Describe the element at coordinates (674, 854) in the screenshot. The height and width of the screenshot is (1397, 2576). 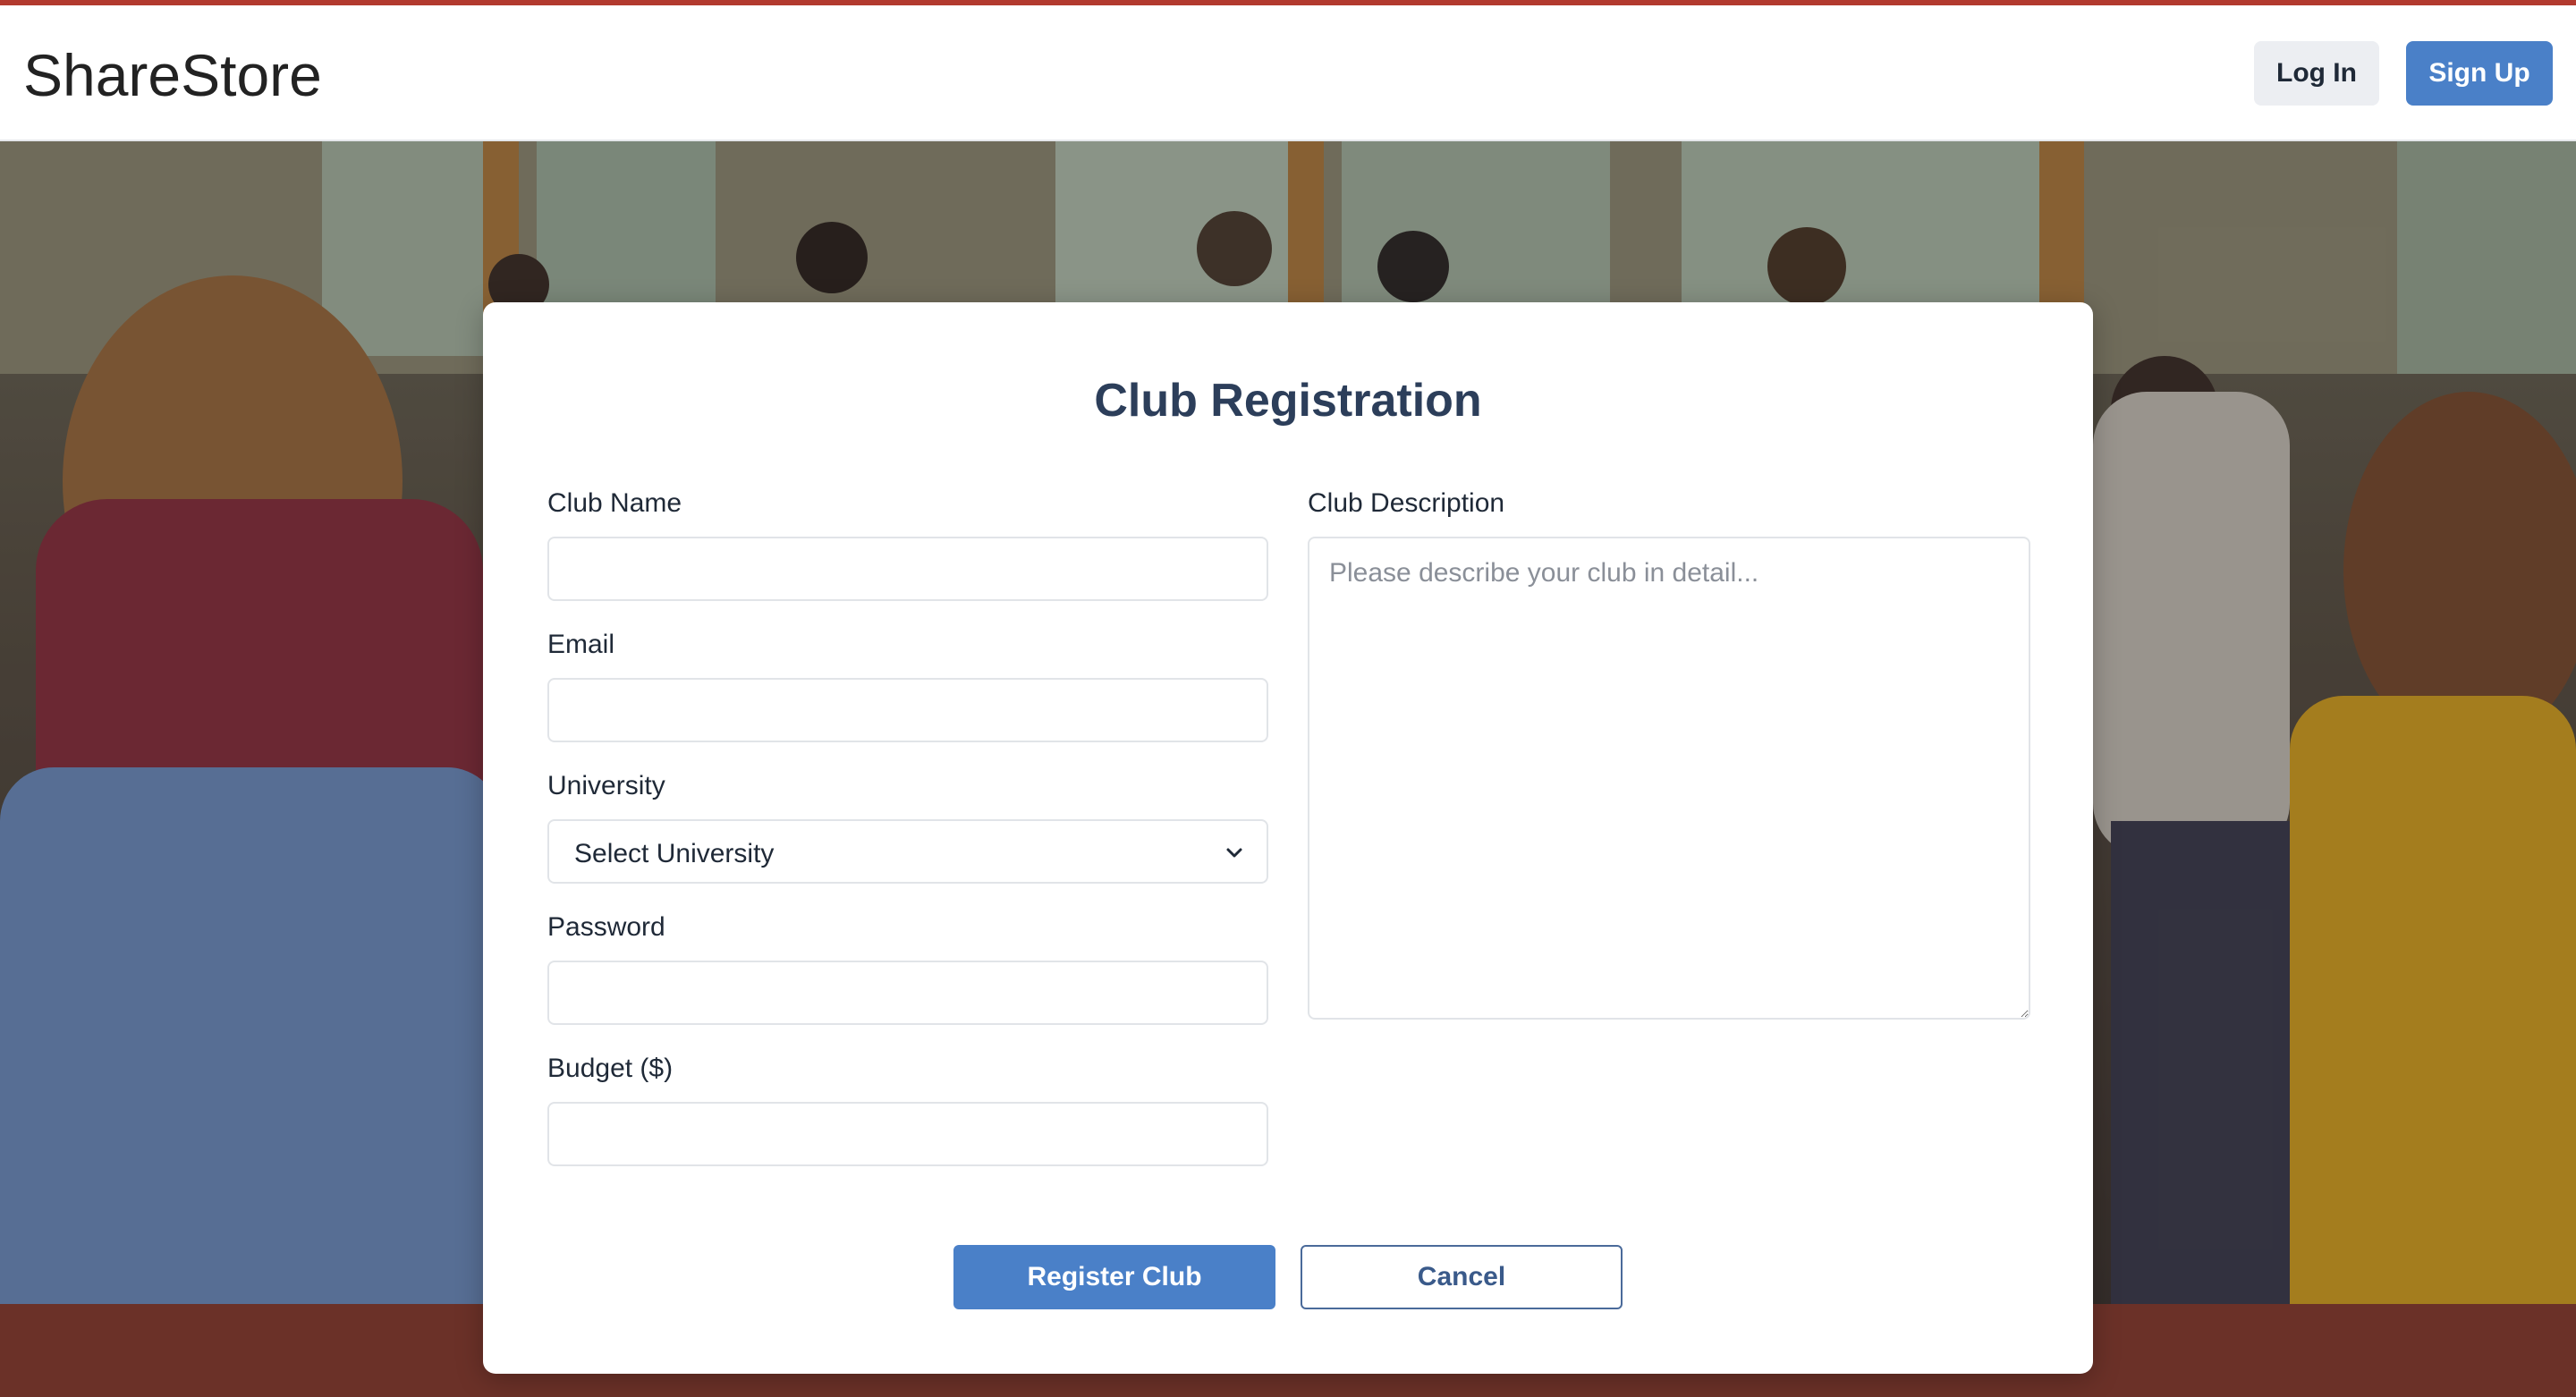
I see `university-selected-value: Select University` at that location.